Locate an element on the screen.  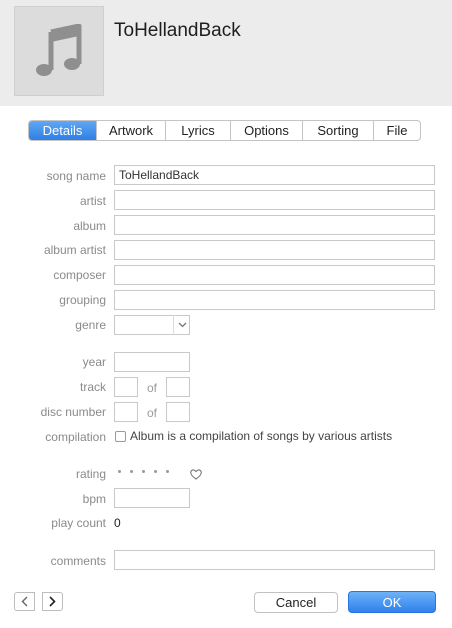
year-label: year is located at coordinates (94, 362).